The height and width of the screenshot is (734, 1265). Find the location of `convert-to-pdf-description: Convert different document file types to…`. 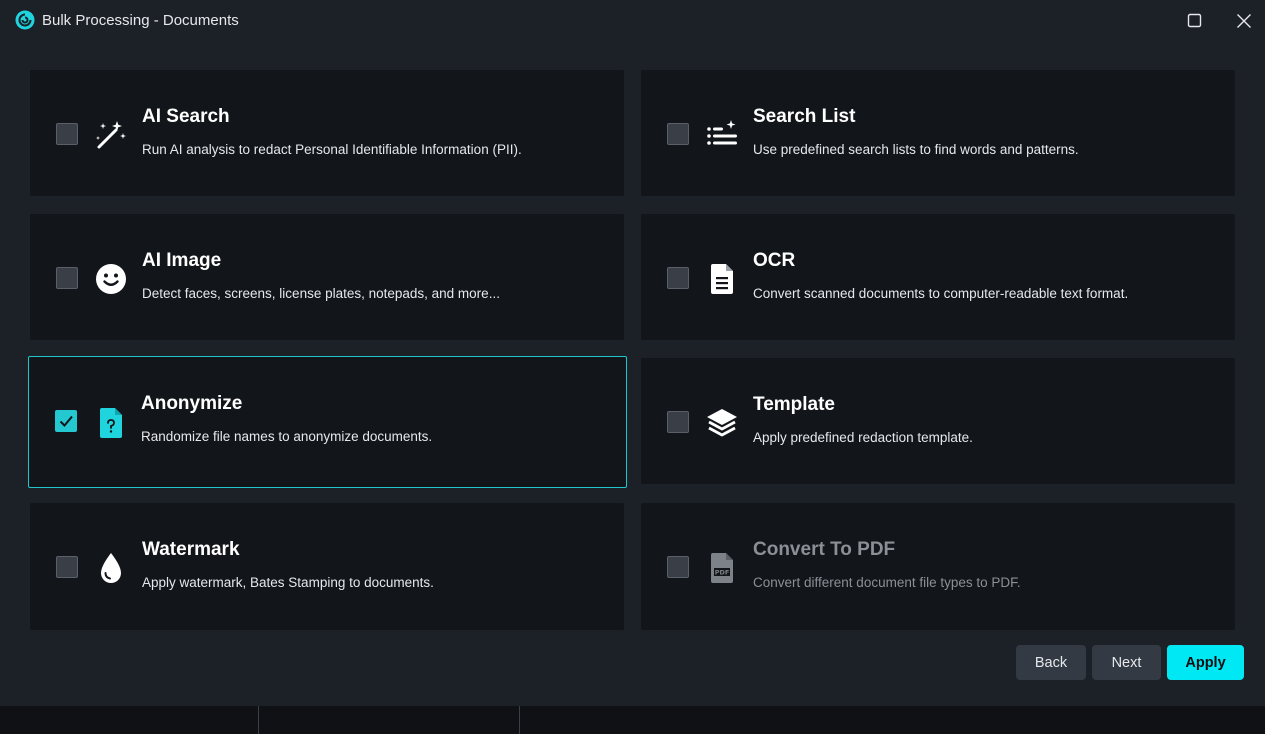

convert-to-pdf-description: Convert different document file types to… is located at coordinates (887, 582).